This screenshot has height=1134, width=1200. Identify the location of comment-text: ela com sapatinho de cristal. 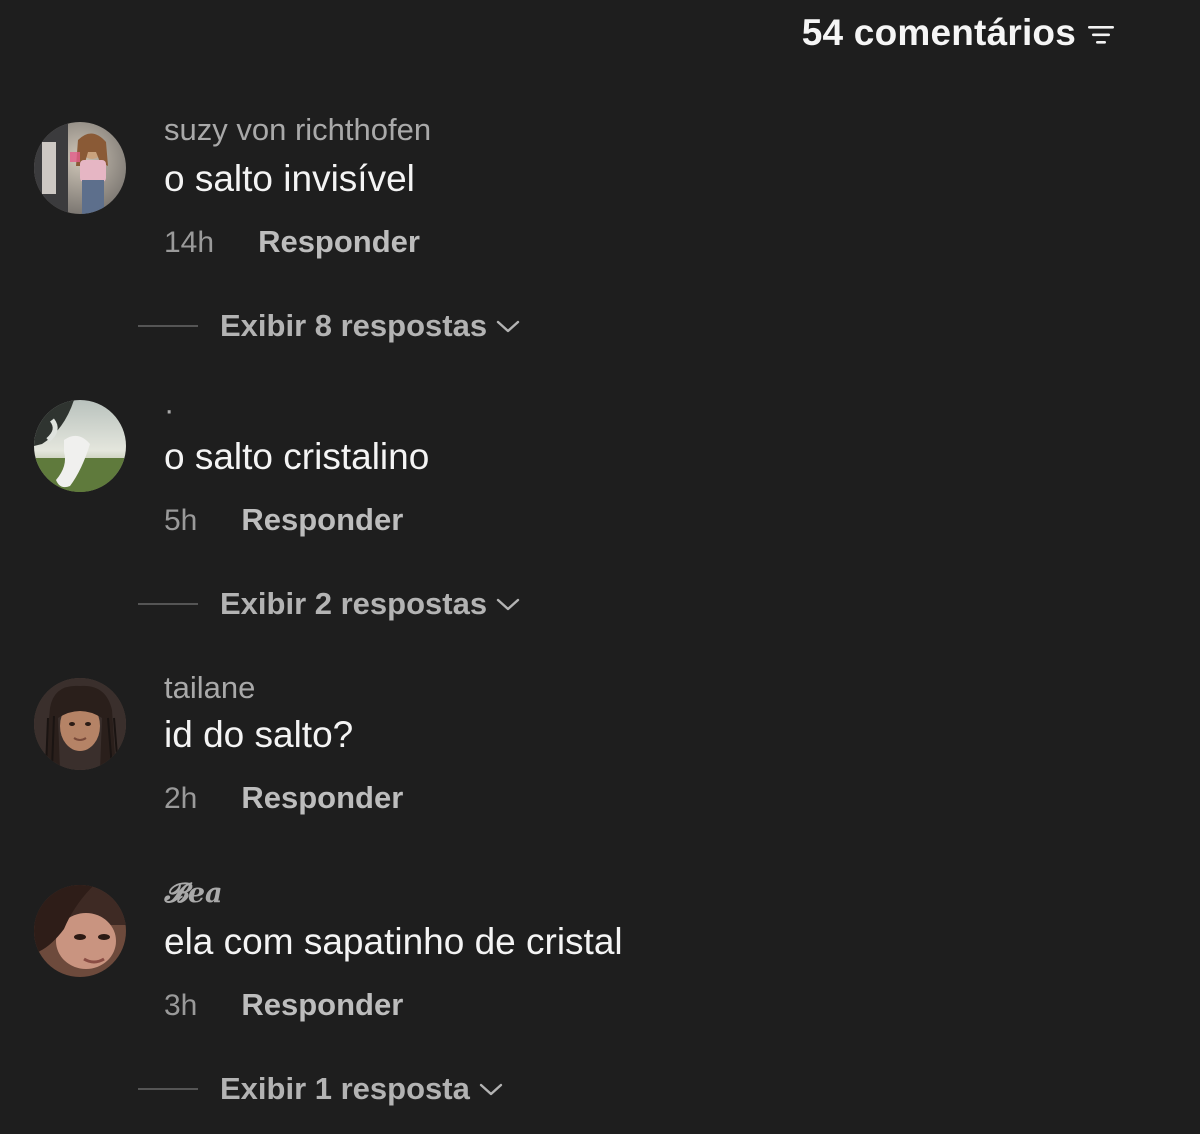
(393, 941).